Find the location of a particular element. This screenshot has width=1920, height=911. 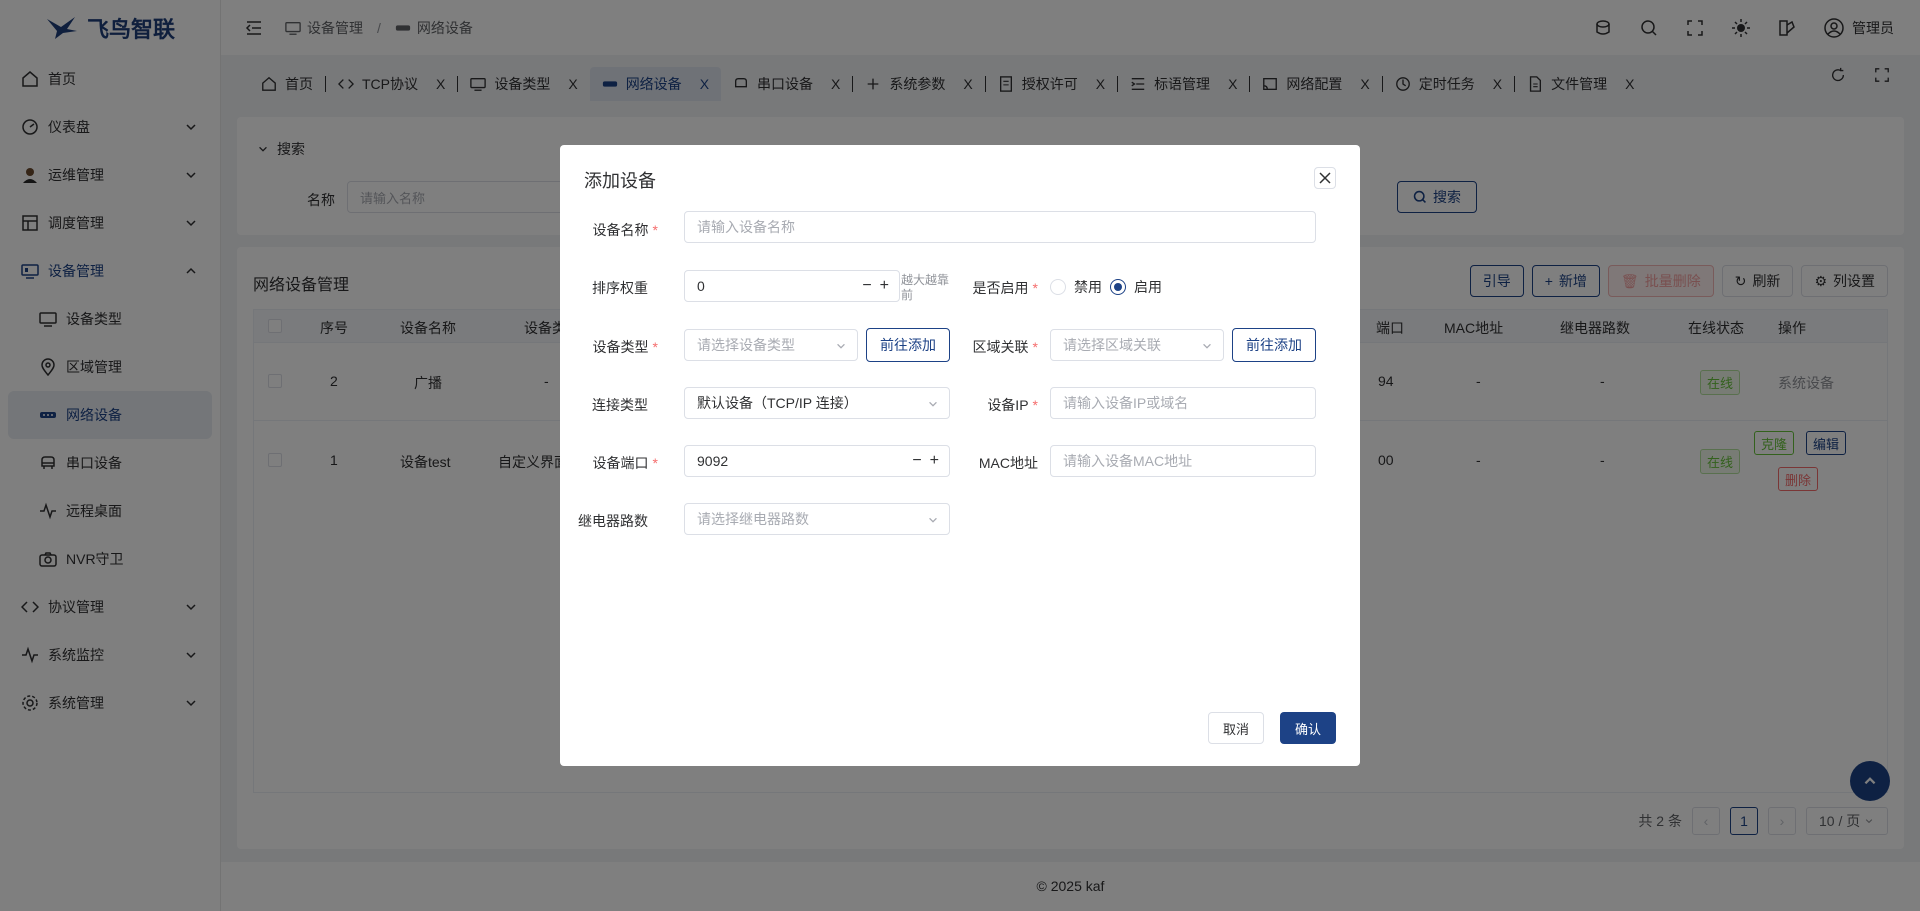

device-port-value: 9092 is located at coordinates (713, 461).